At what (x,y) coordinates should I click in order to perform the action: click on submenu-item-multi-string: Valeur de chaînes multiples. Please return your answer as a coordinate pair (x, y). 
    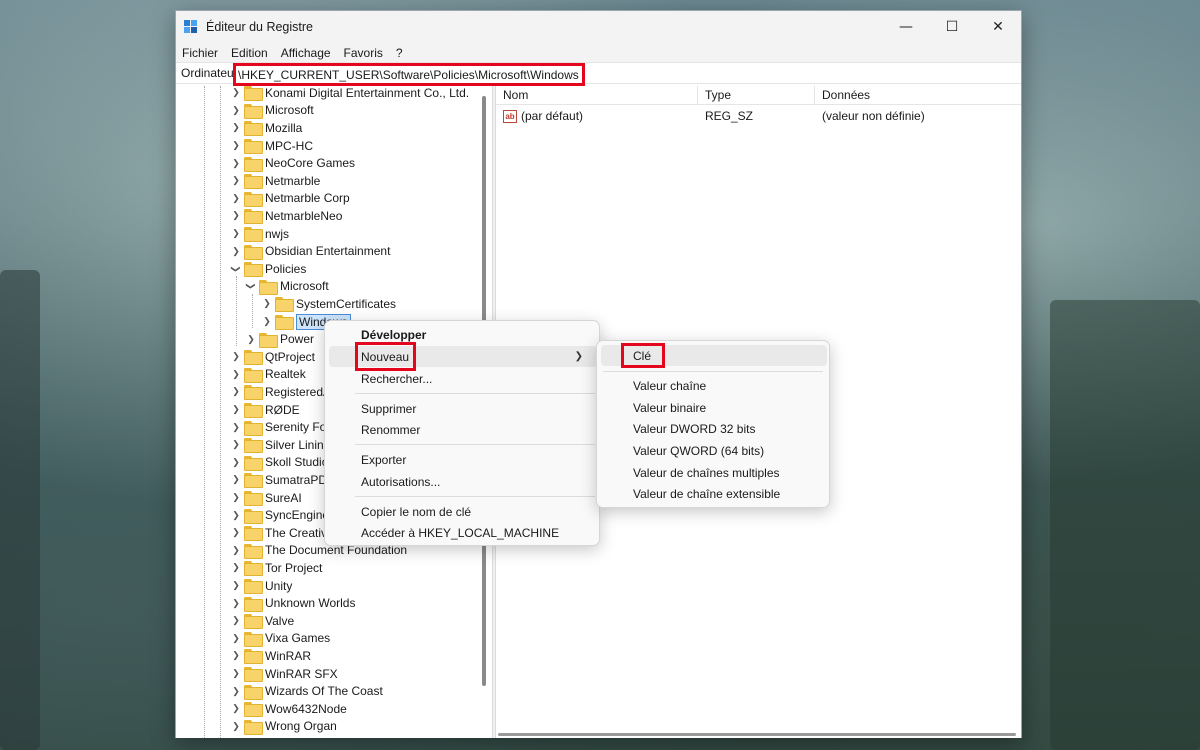
    Looking at the image, I should click on (714, 472).